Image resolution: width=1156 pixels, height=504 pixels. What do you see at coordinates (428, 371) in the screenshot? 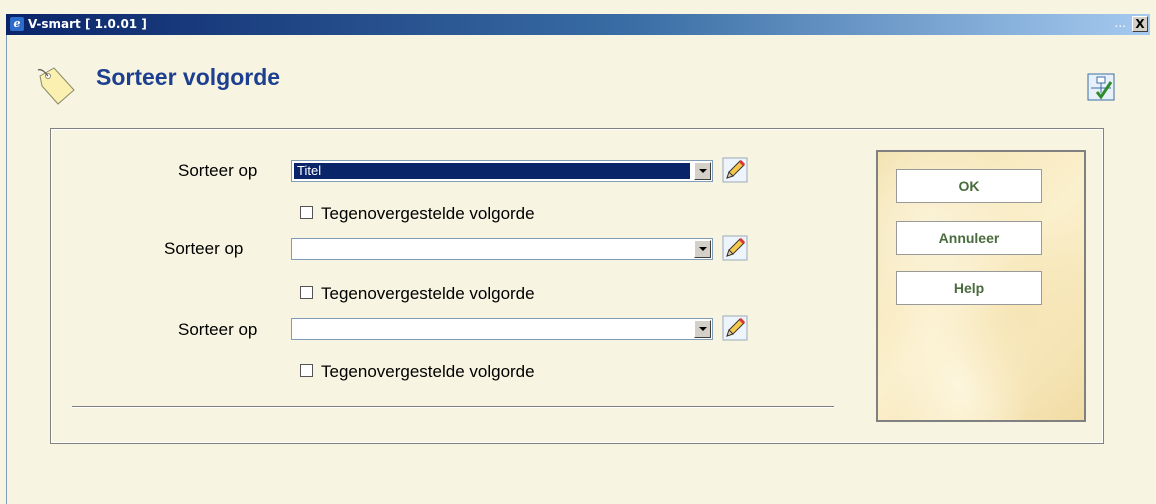
I see `reverse-order-label-3: Tegenovergestelde volgorde` at bounding box center [428, 371].